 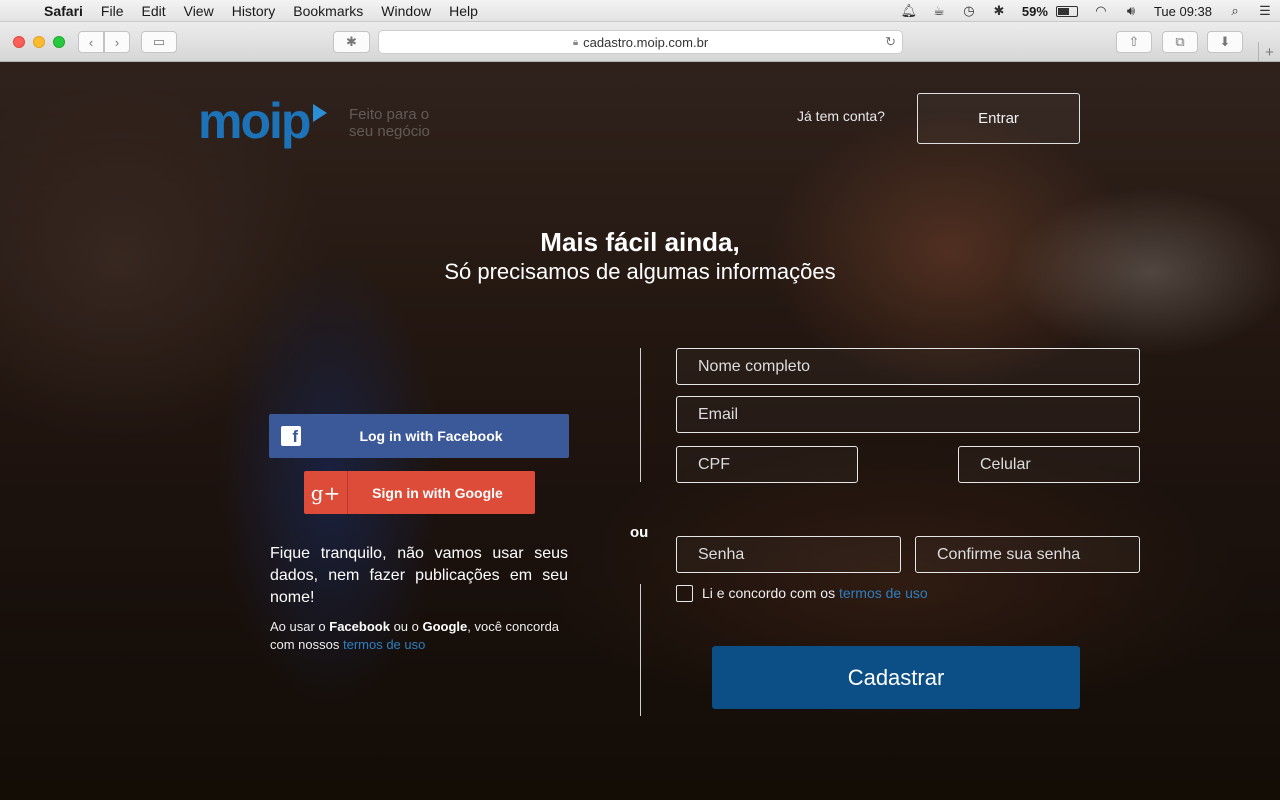 I want to click on lock-icon: 🔒︎, so click(x=575, y=42).